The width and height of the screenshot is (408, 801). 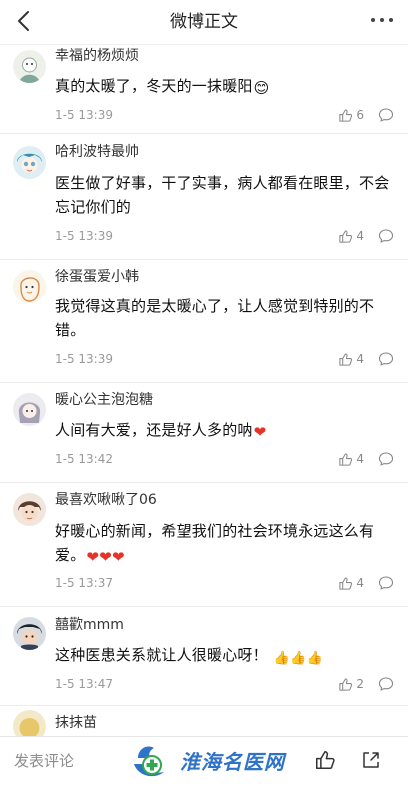 I want to click on share-button, so click(x=371, y=760).